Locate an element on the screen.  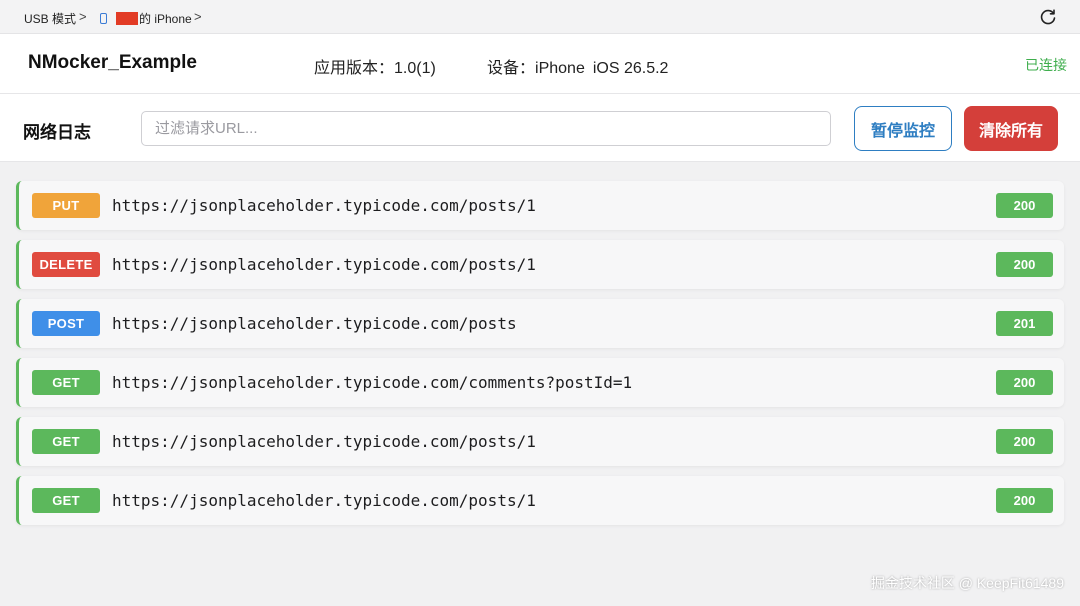
device-info: 设备：iPhone iOS 26.5.2 is located at coordinates (577, 66).